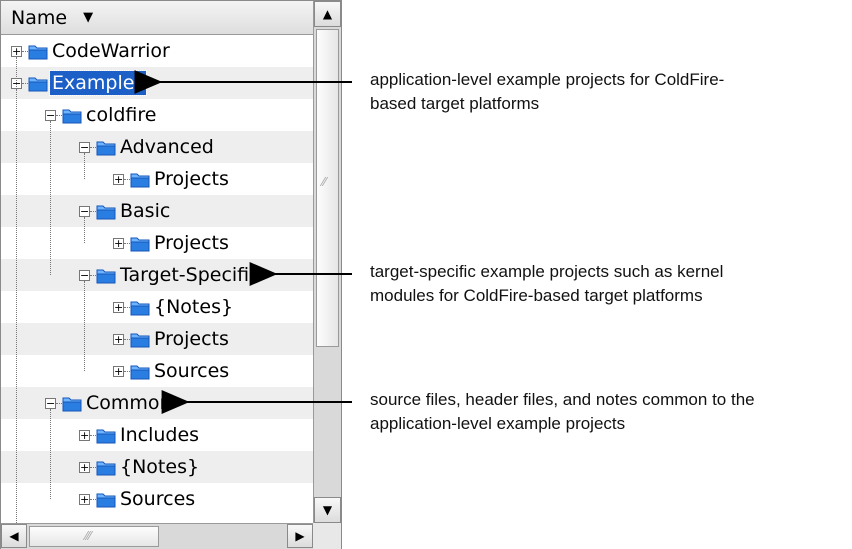  Describe the element at coordinates (455, 103) in the screenshot. I see `annotation-line: based target platforms` at that location.